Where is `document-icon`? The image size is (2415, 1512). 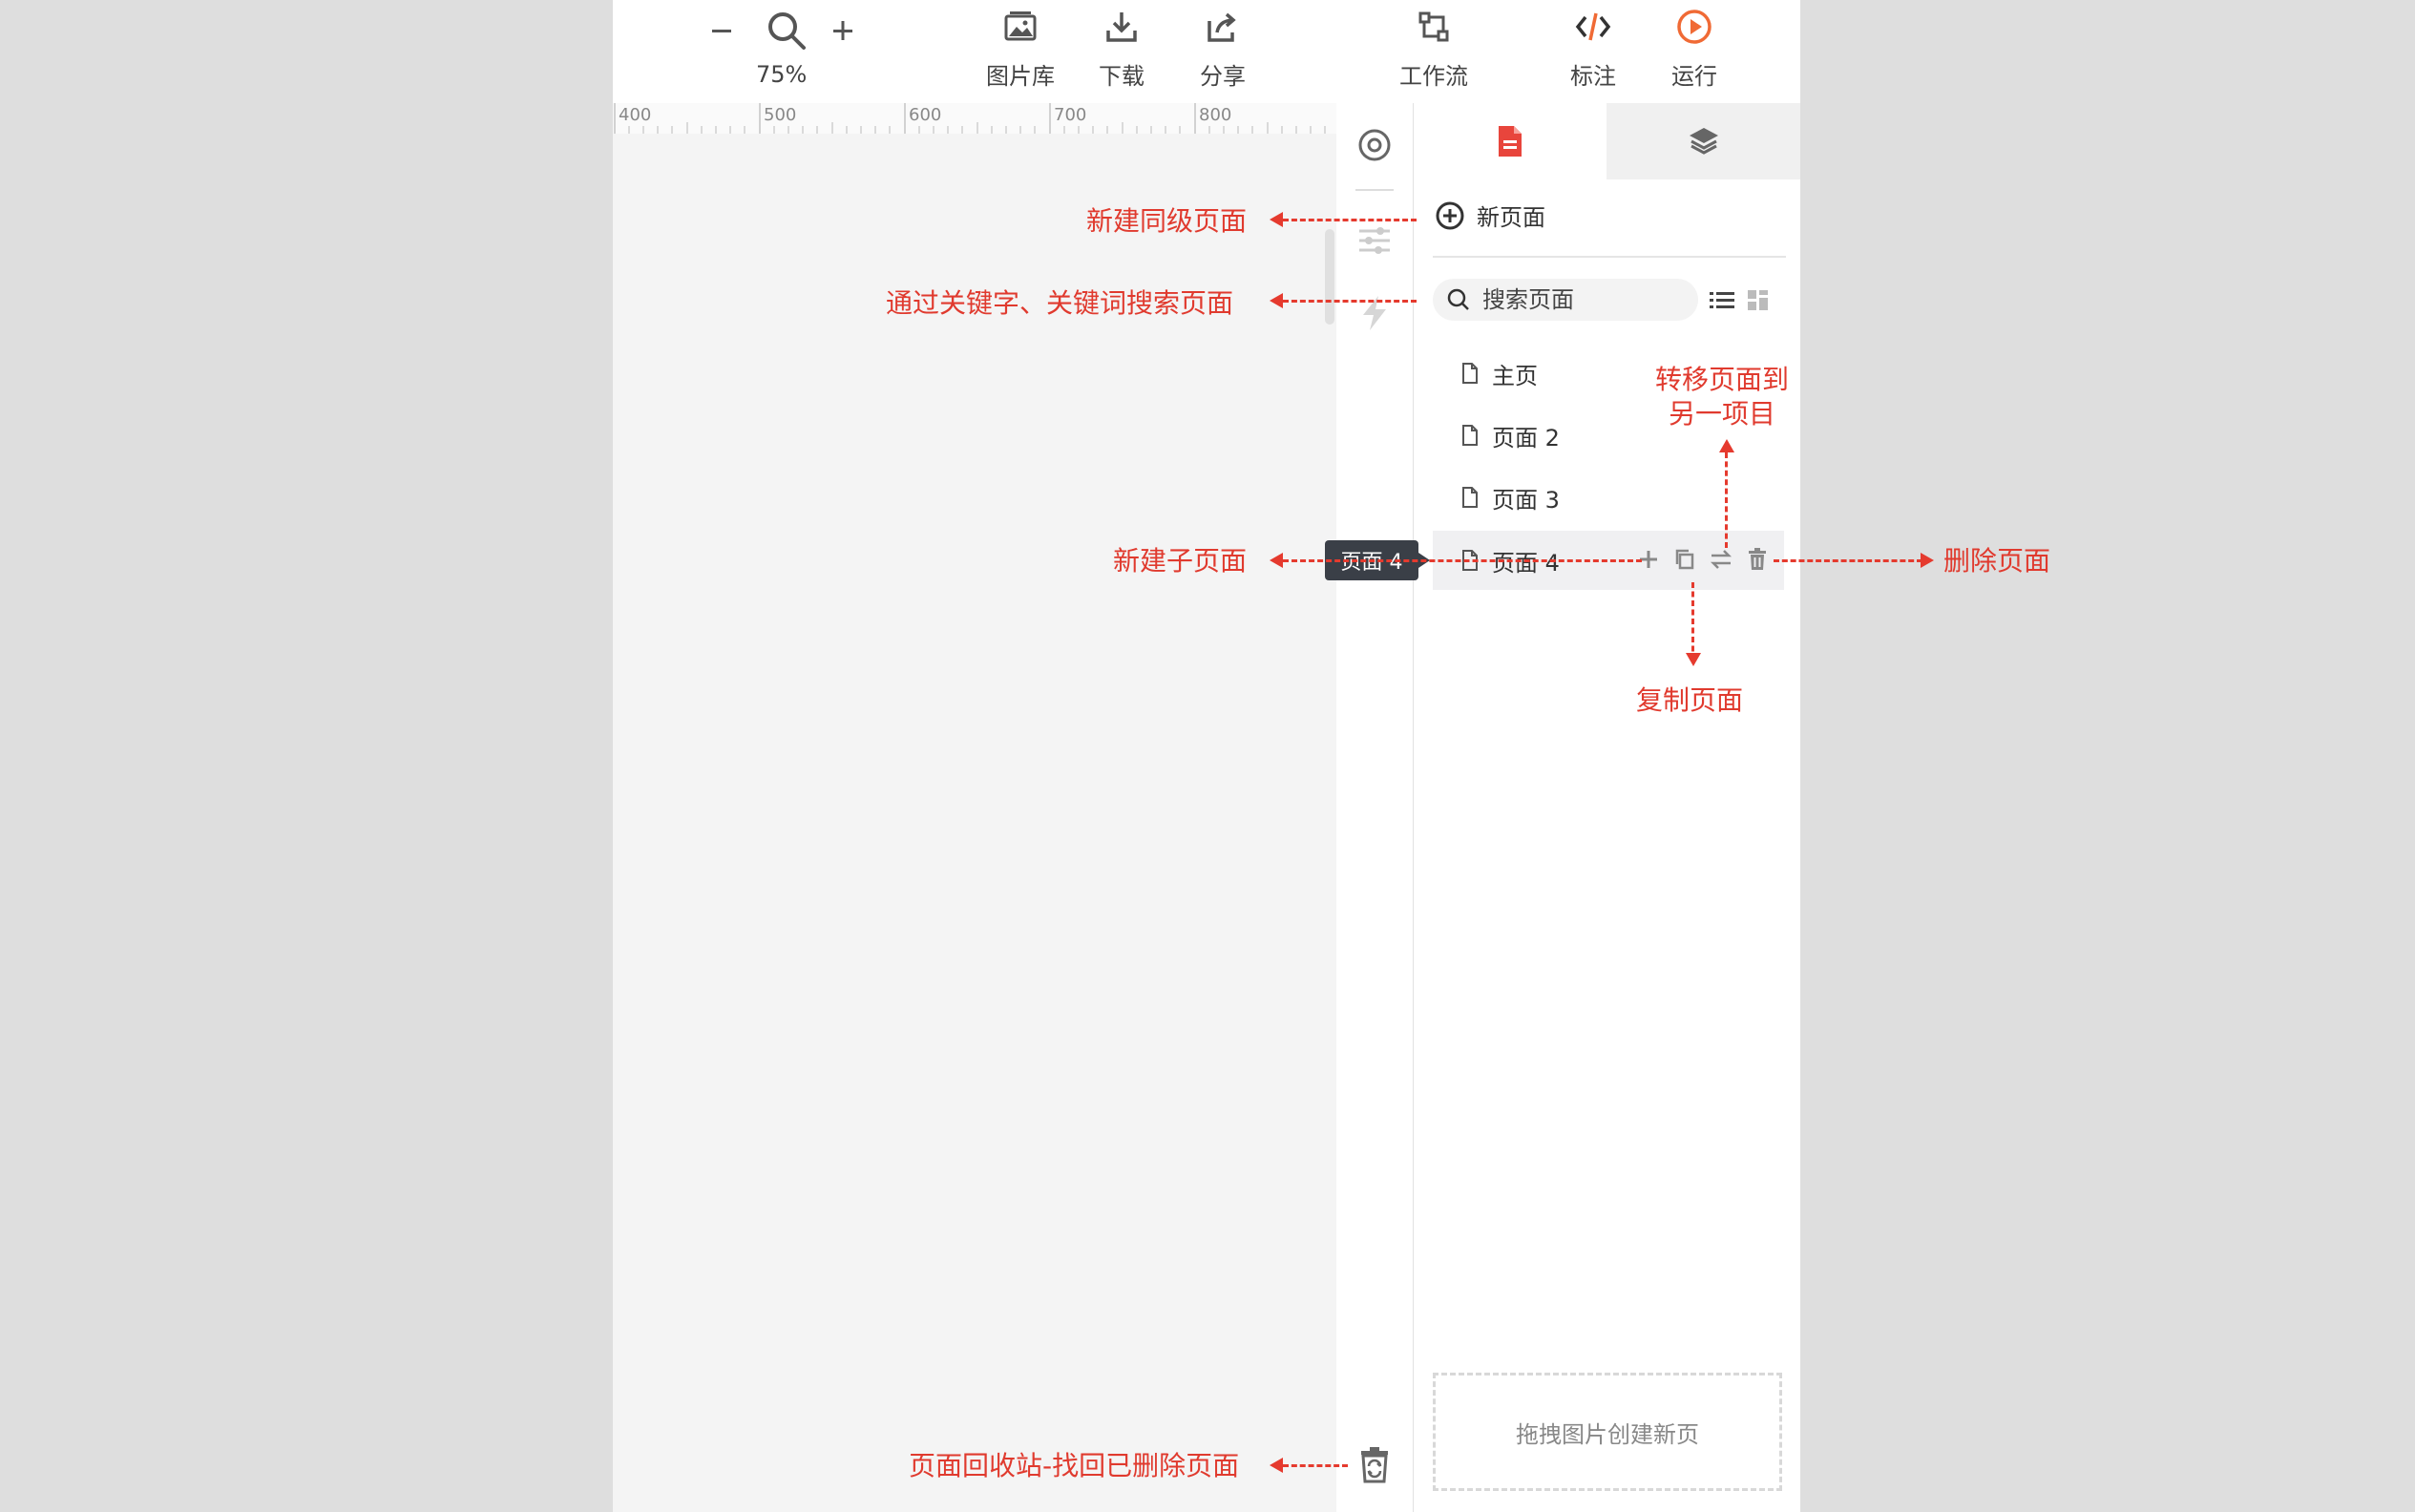 document-icon is located at coordinates (1511, 141).